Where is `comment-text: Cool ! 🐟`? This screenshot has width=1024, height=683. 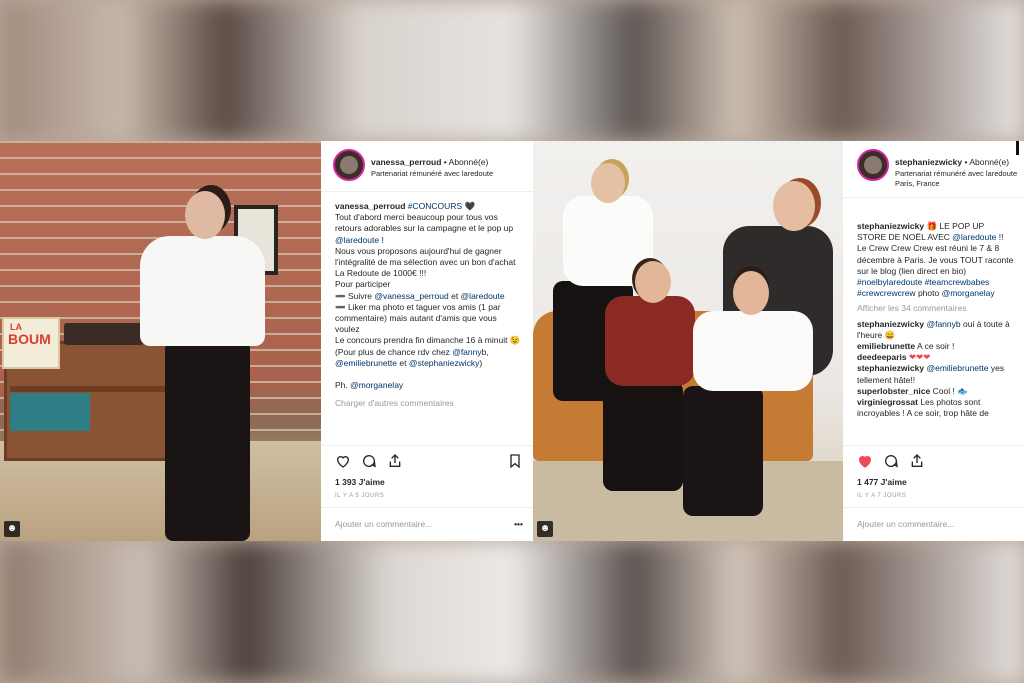
comment-text: Cool ! 🐟 is located at coordinates (950, 390).